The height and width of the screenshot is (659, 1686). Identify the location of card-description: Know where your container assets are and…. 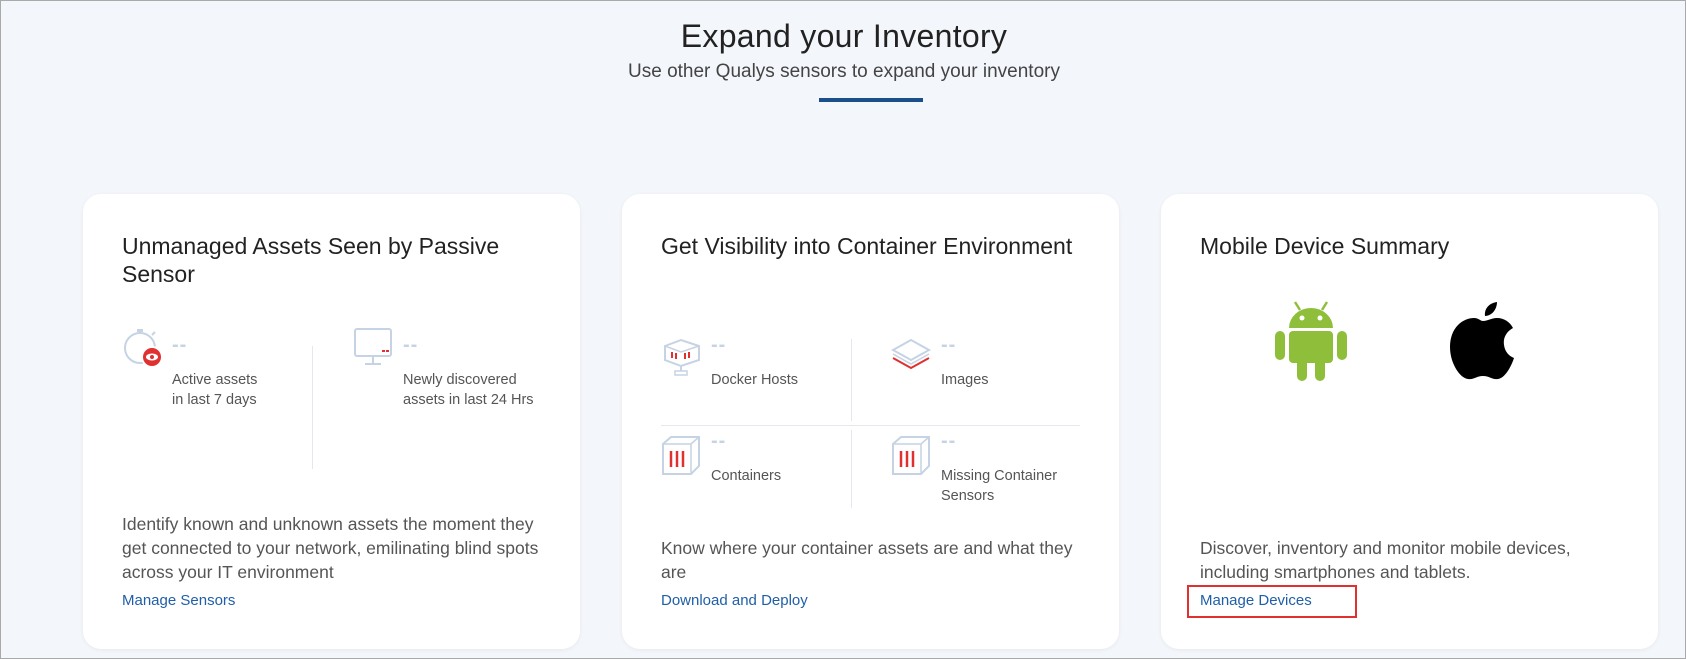
(867, 560).